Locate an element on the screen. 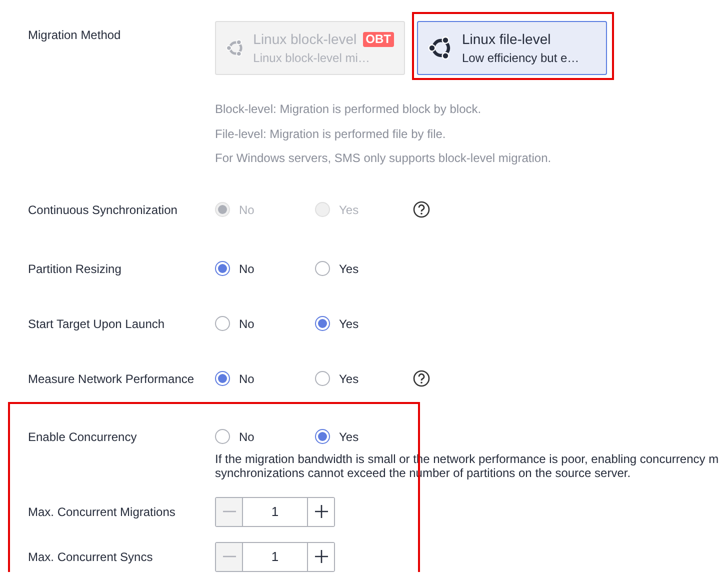 The height and width of the screenshot is (584, 719). field-label: Enable Concurrency is located at coordinates (83, 437).